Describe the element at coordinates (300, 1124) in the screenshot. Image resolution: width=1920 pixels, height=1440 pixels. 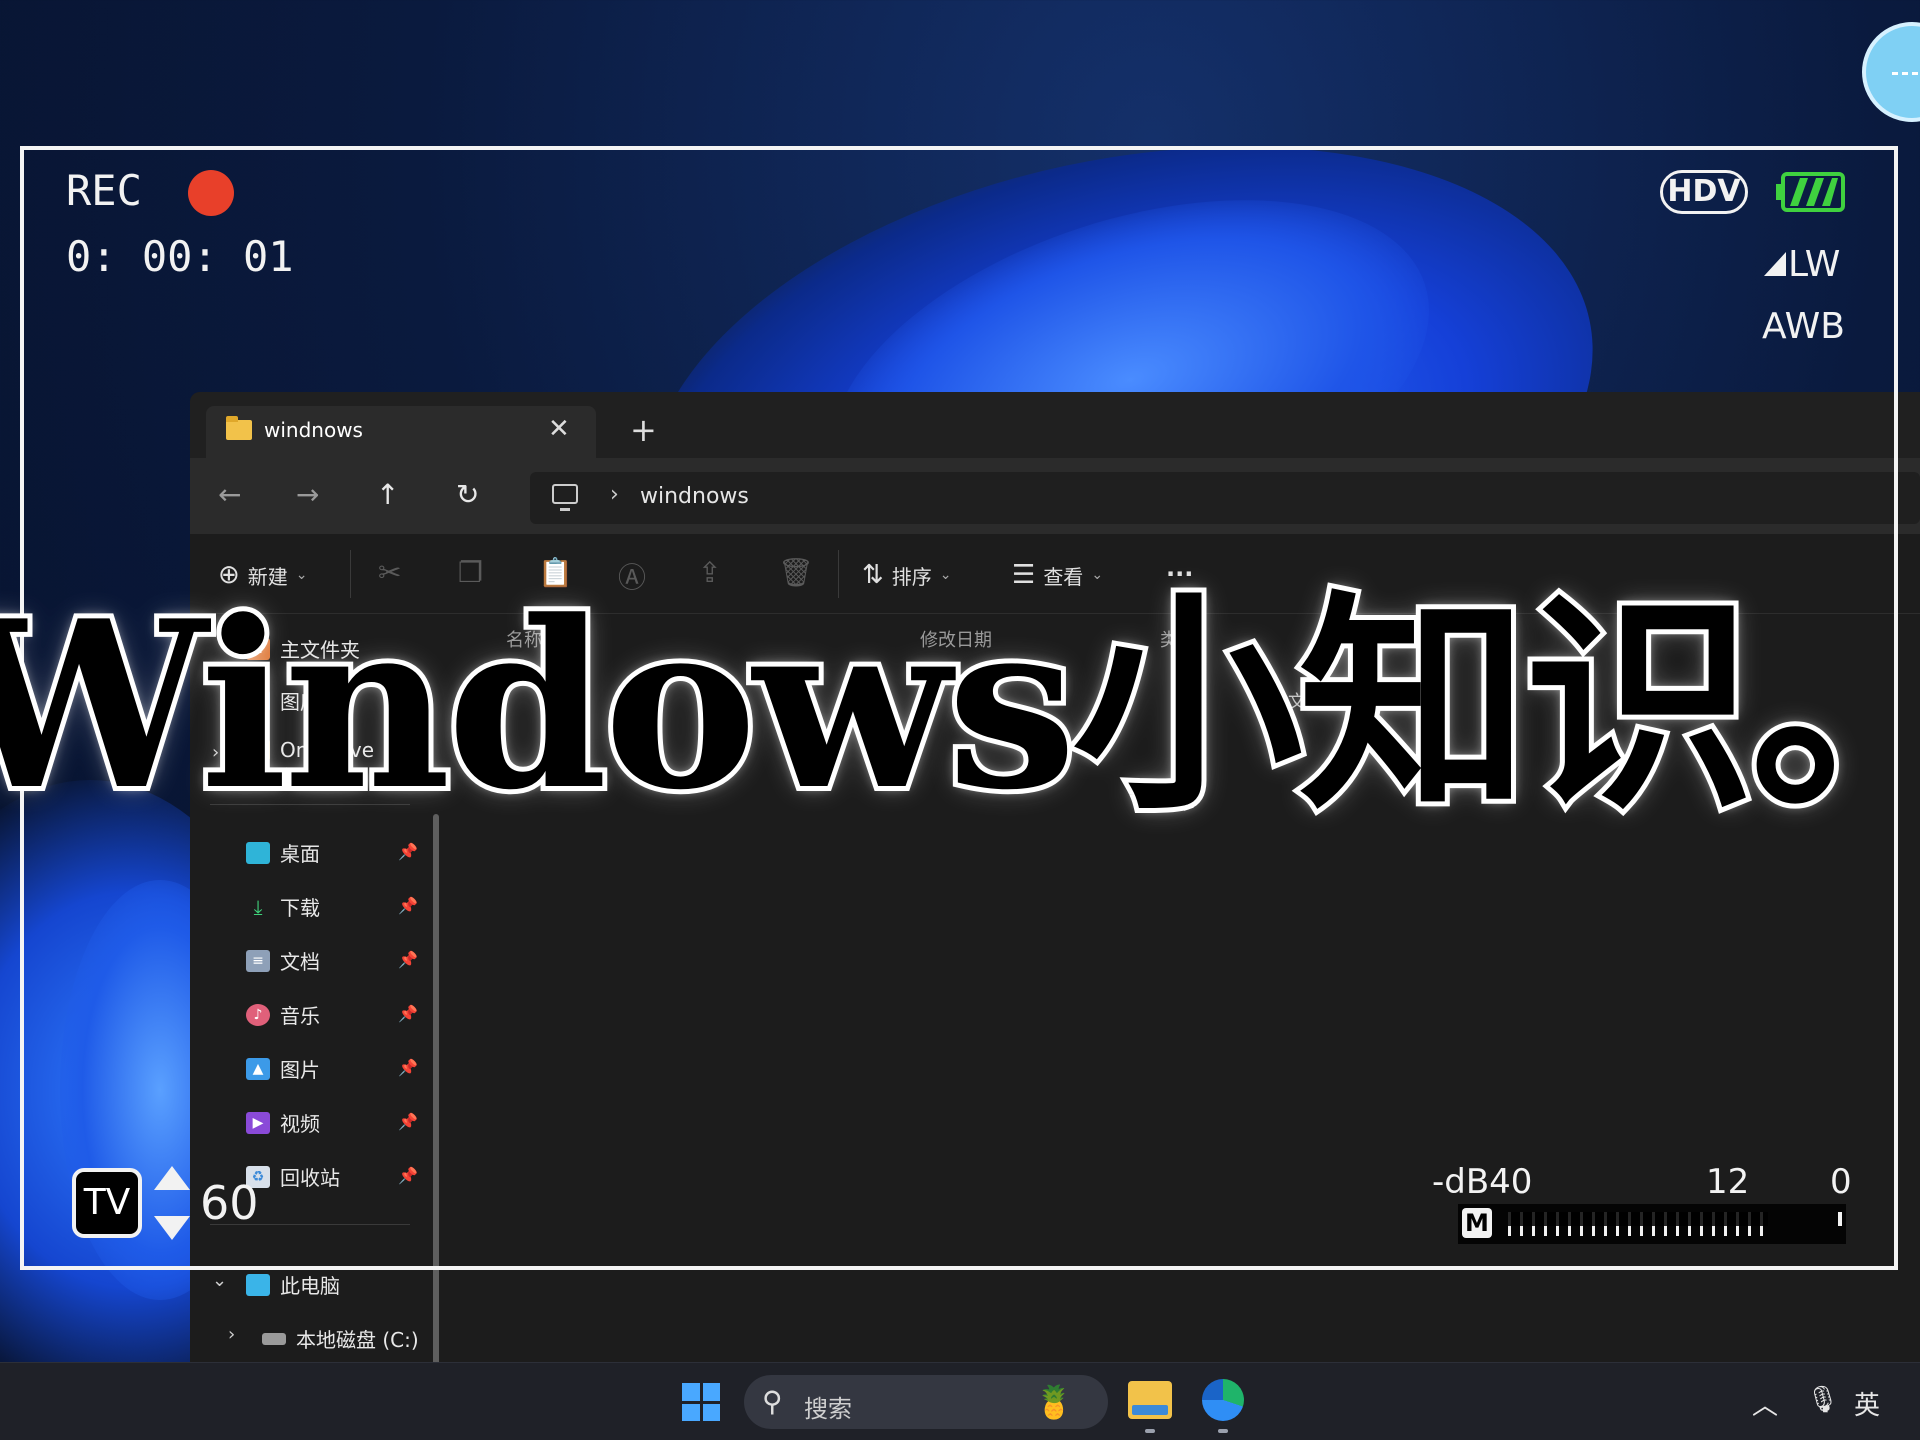
I see `sidebar-item-label: 视频` at that location.